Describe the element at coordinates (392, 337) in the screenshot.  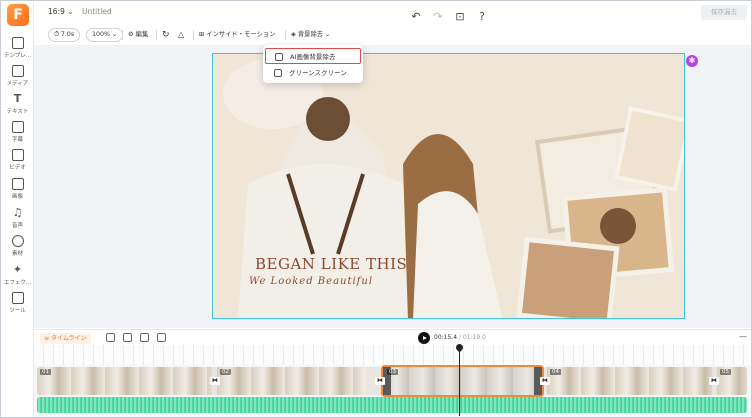
I see `timeline-bar: ≡ タイムライン 00:15.4 / 01:19.0 —` at that location.